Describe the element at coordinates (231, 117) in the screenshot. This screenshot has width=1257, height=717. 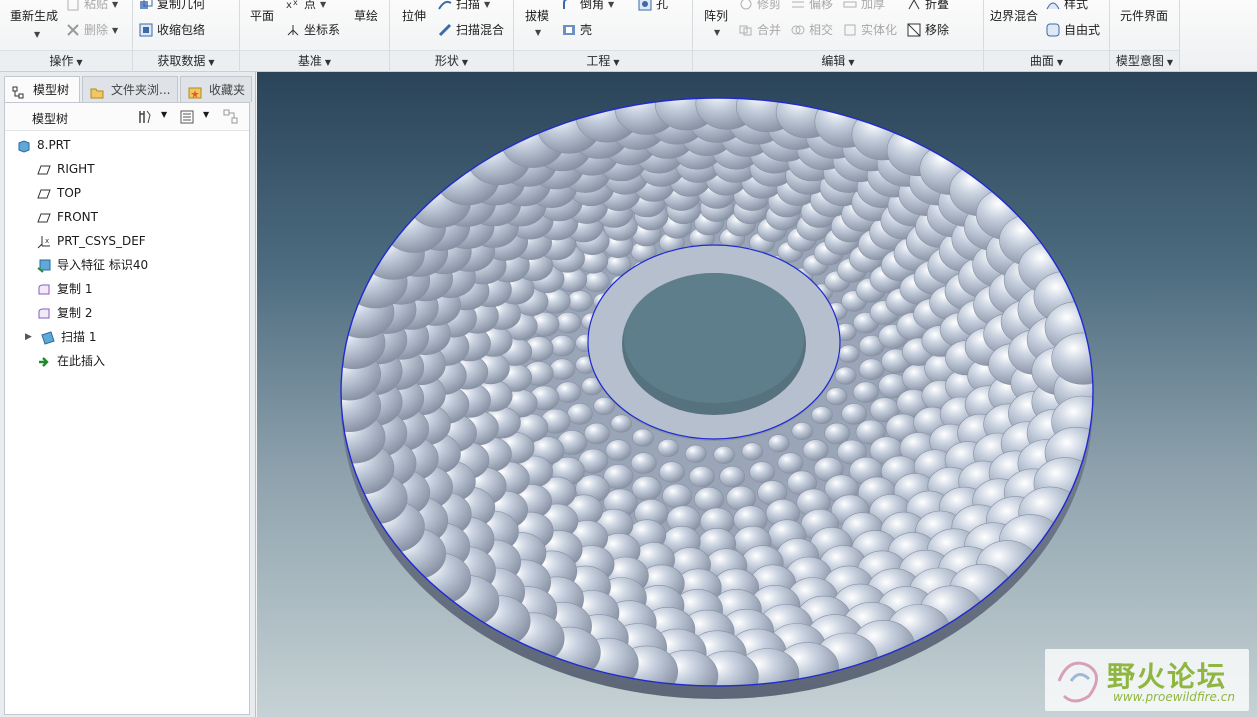
I see `filter-icon` at that location.